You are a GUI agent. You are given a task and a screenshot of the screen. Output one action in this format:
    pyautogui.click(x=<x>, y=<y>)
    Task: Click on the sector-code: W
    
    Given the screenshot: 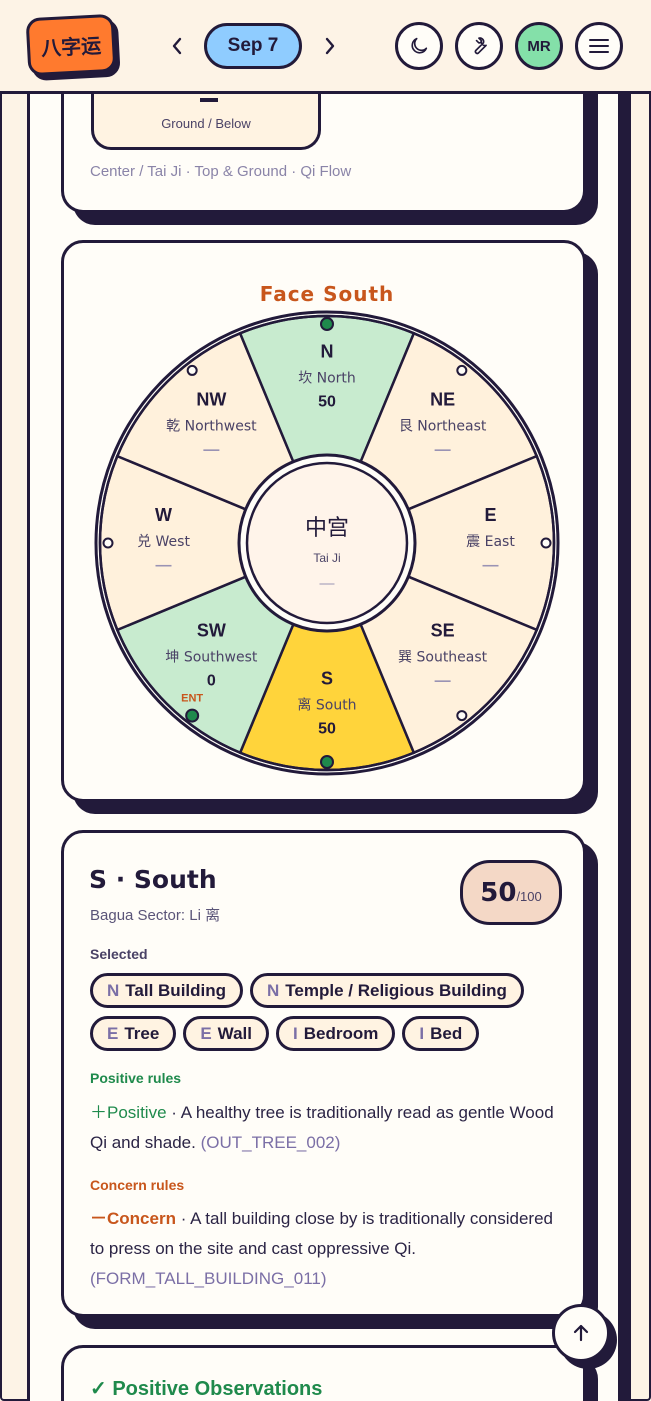 What is the action you would take?
    pyautogui.click(x=163, y=515)
    